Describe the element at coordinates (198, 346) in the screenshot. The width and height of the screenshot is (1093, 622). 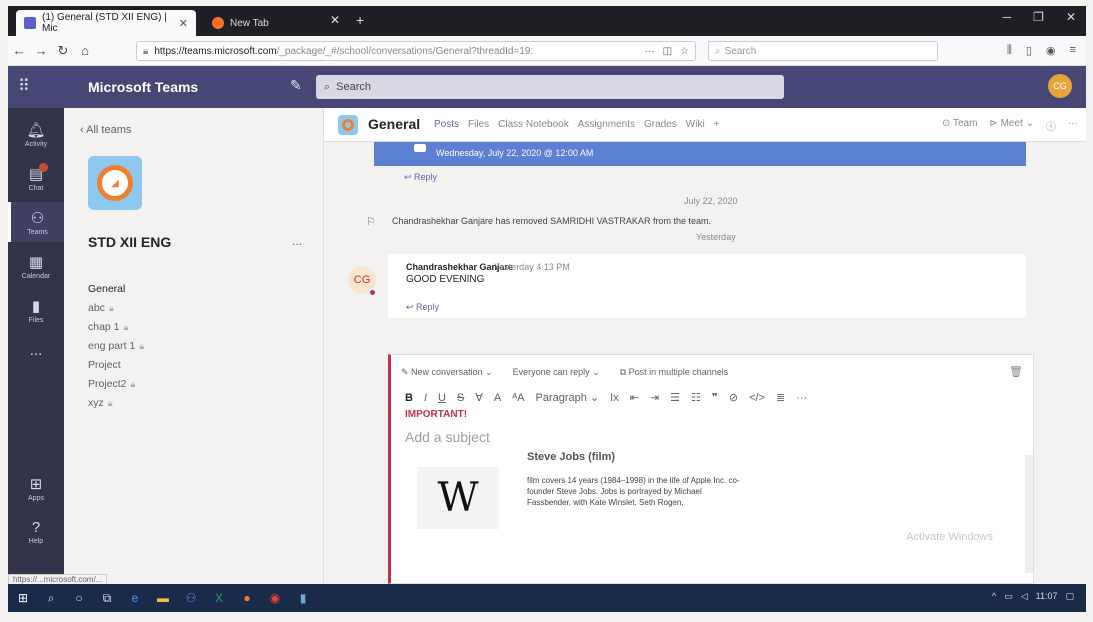
I see `channel-item: eng part 1 🔒︎` at that location.